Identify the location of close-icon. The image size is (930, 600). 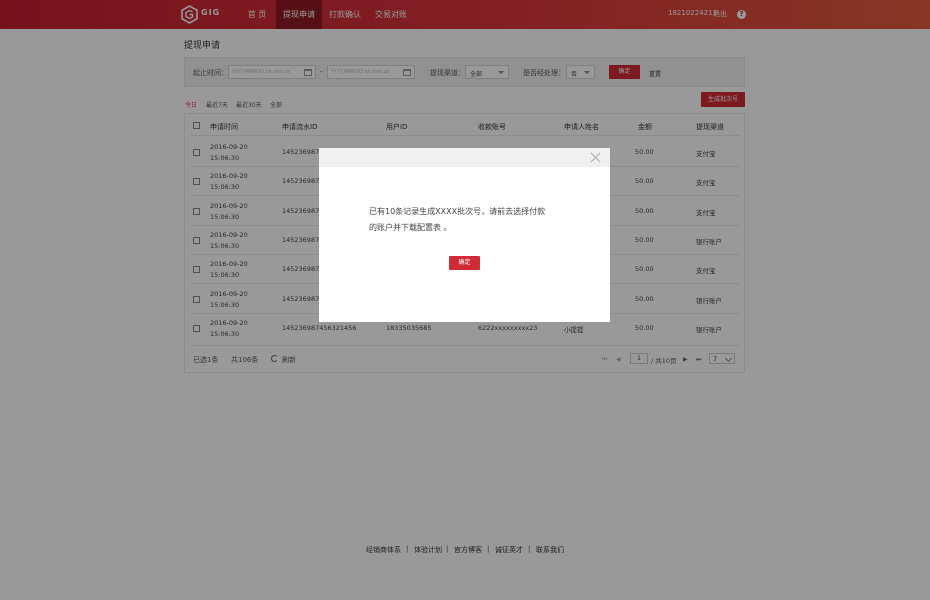
(596, 157).